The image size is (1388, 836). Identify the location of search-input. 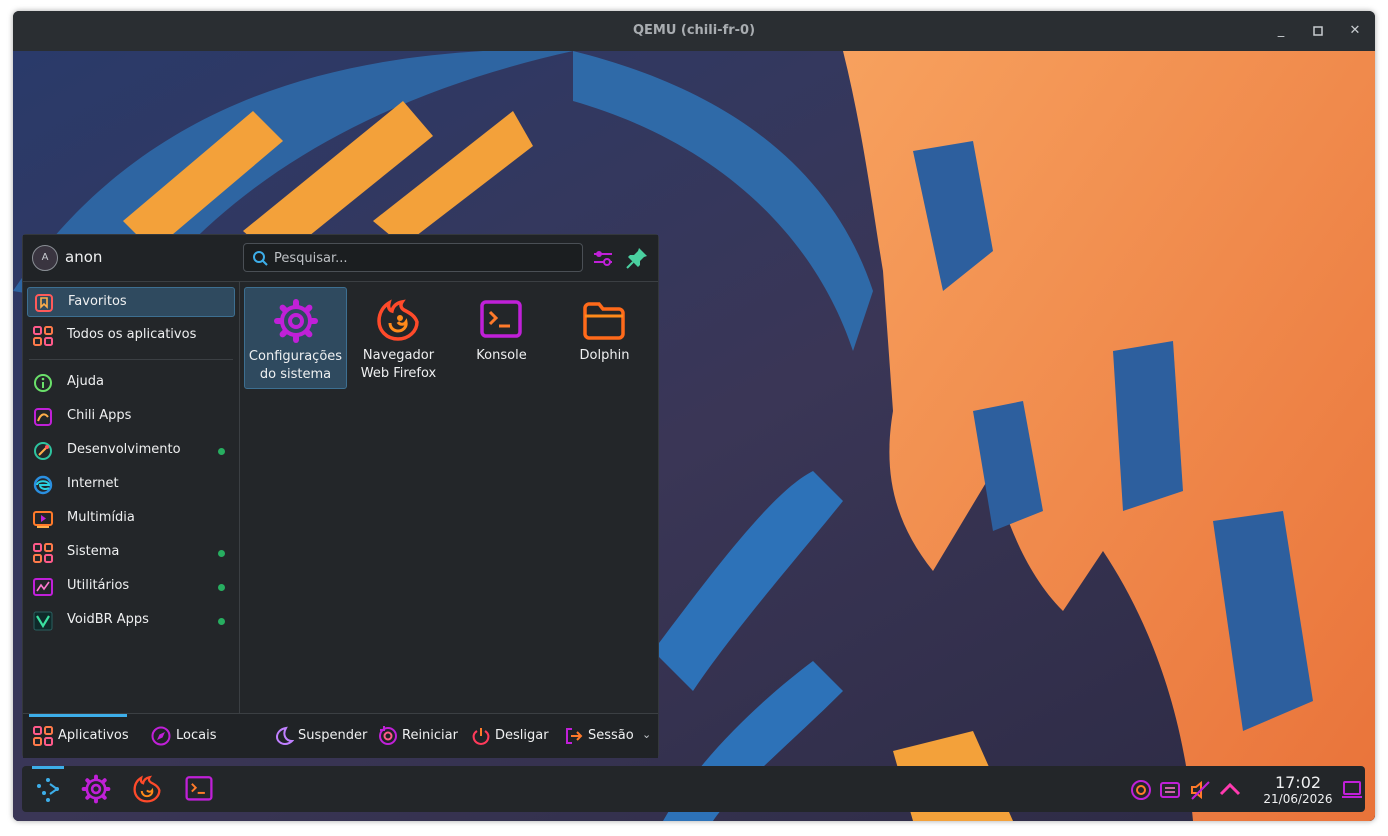
(424, 258).